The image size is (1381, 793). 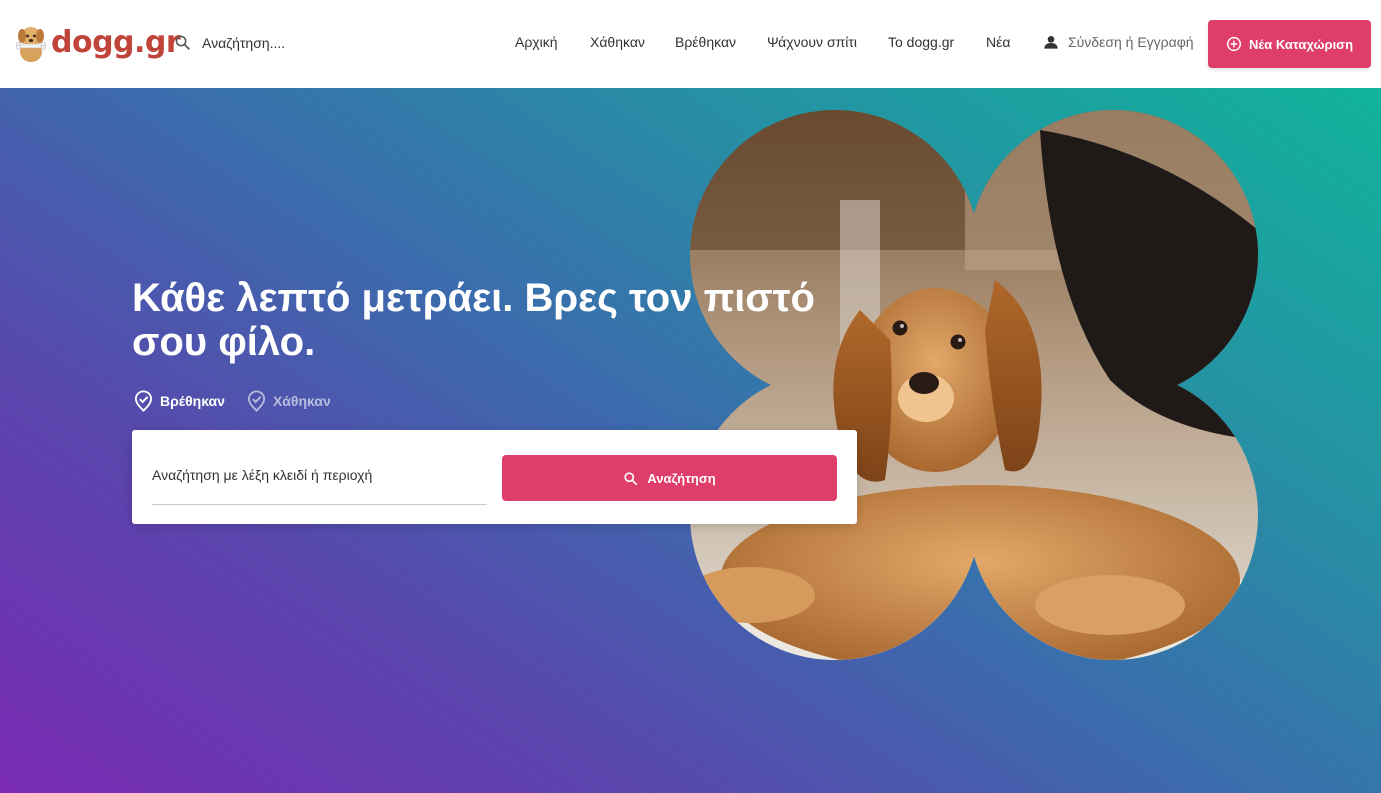 I want to click on logo-text: dogg.gr, so click(x=116, y=42).